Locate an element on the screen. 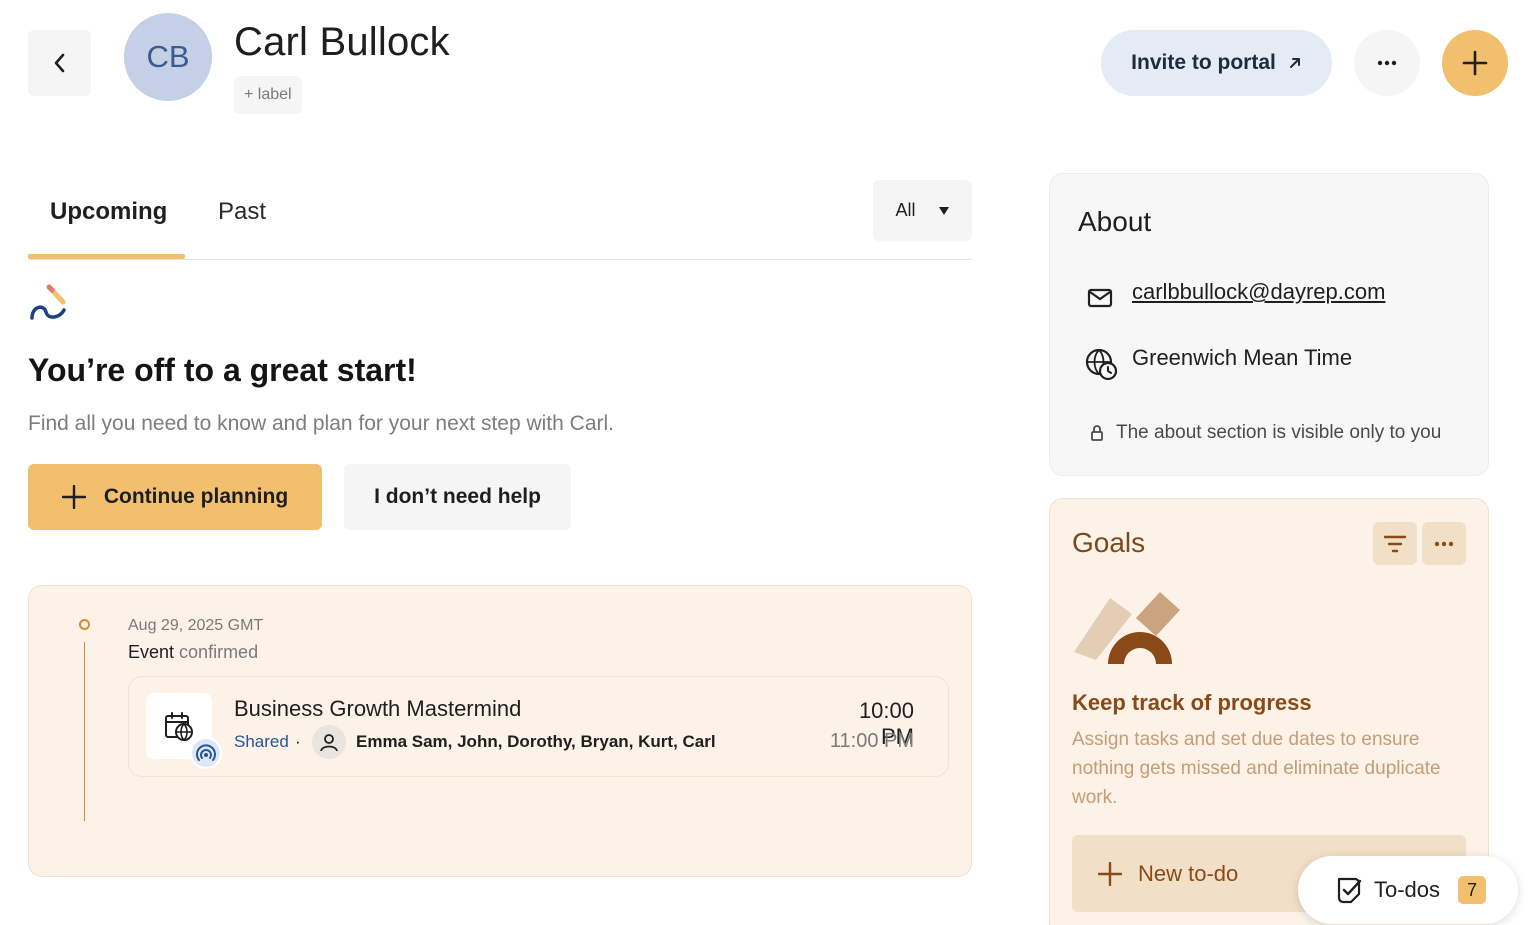 This screenshot has width=1532, height=925. squiggle-icon is located at coordinates (48, 302).